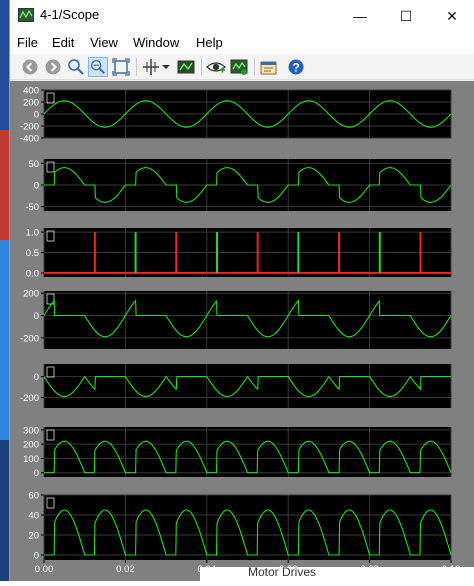 The width and height of the screenshot is (474, 586). What do you see at coordinates (236, 115) in the screenshot?
I see `scope-axes-1: 4002000-200-400` at bounding box center [236, 115].